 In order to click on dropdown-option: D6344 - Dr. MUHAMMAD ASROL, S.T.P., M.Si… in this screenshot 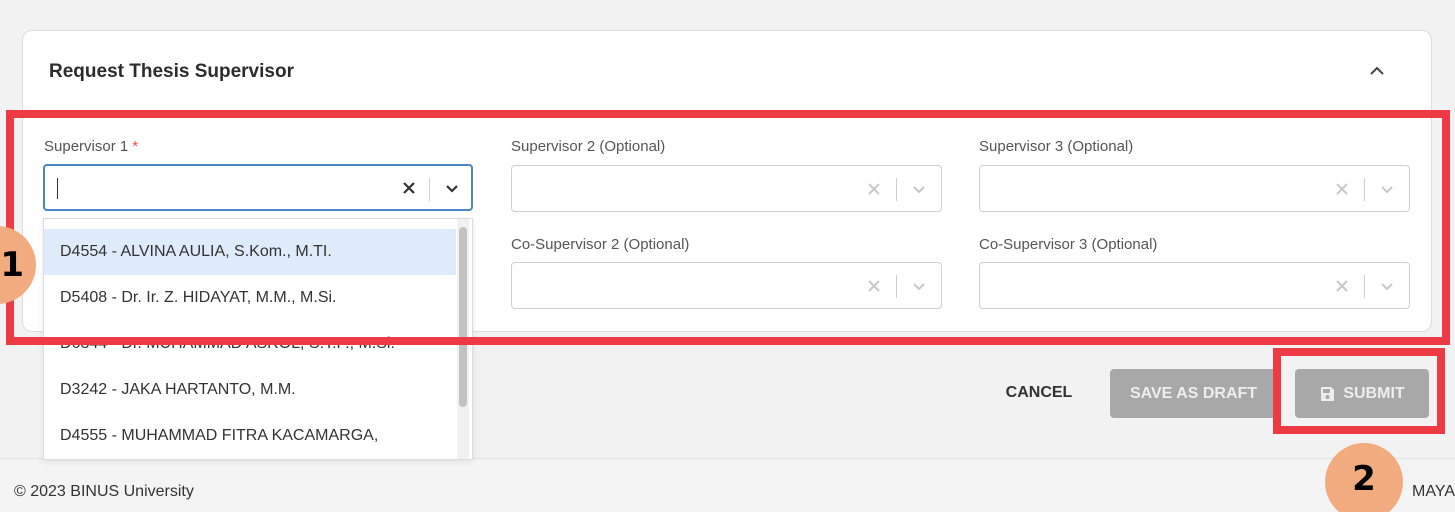, I will do `click(250, 344)`.